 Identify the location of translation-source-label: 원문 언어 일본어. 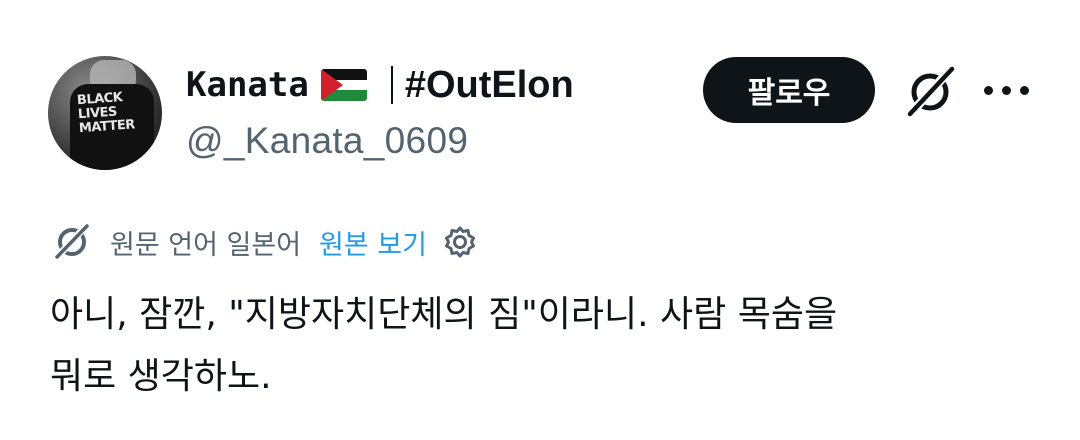
(206, 245).